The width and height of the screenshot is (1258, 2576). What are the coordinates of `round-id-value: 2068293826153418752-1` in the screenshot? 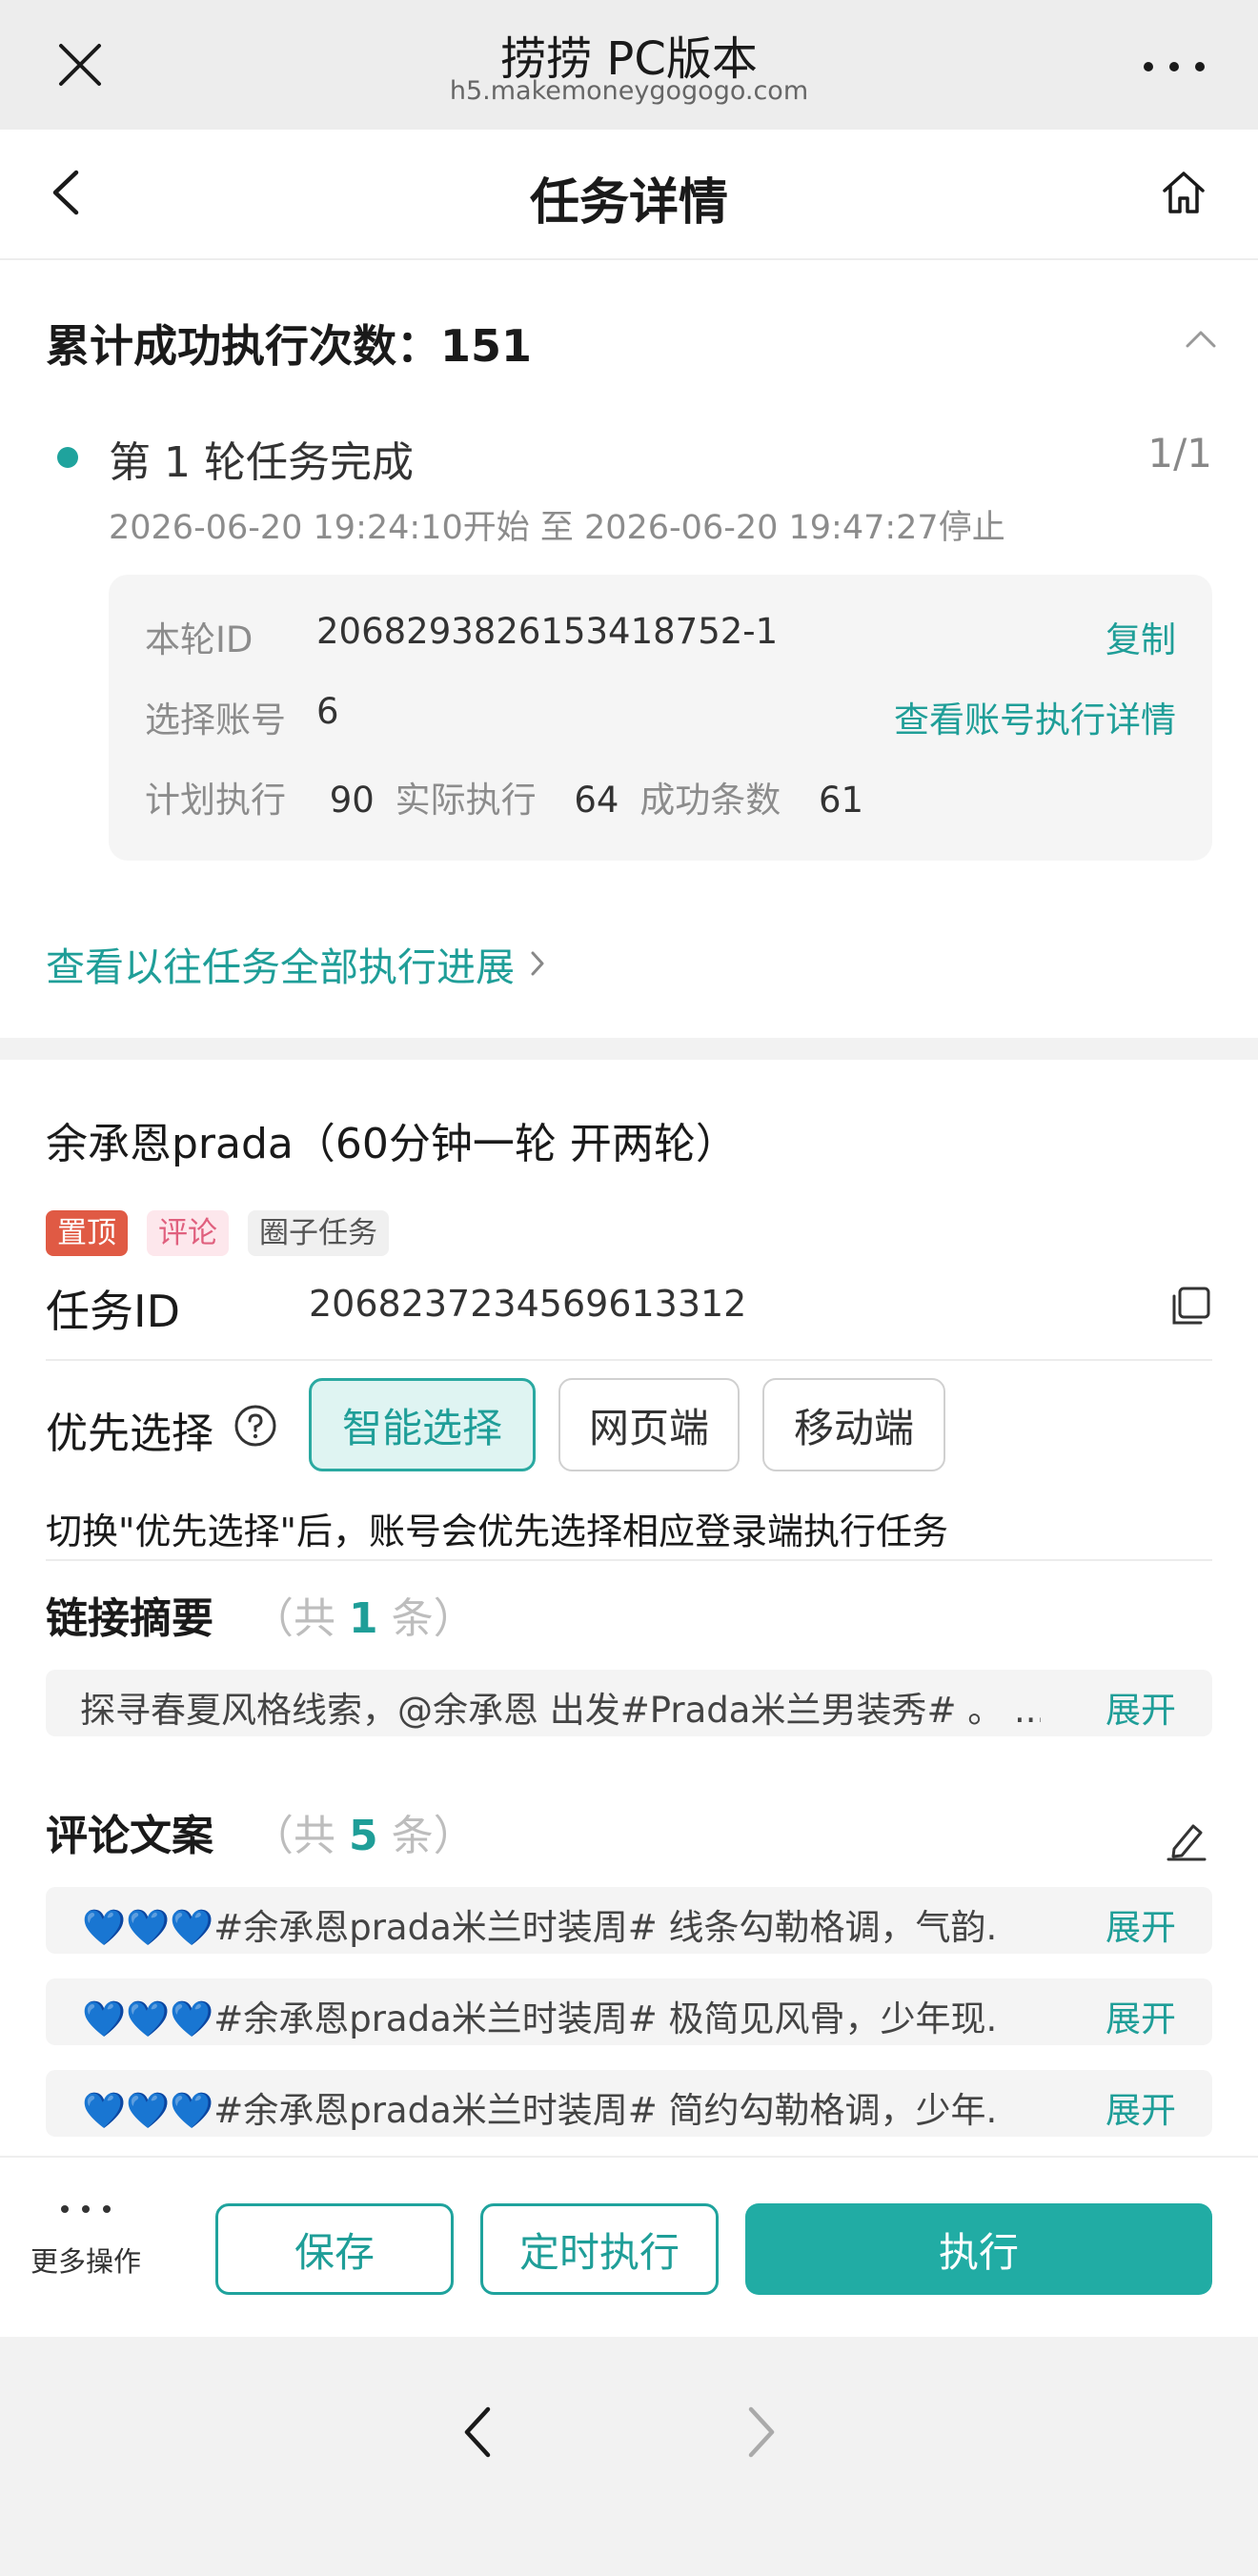 It's located at (547, 631).